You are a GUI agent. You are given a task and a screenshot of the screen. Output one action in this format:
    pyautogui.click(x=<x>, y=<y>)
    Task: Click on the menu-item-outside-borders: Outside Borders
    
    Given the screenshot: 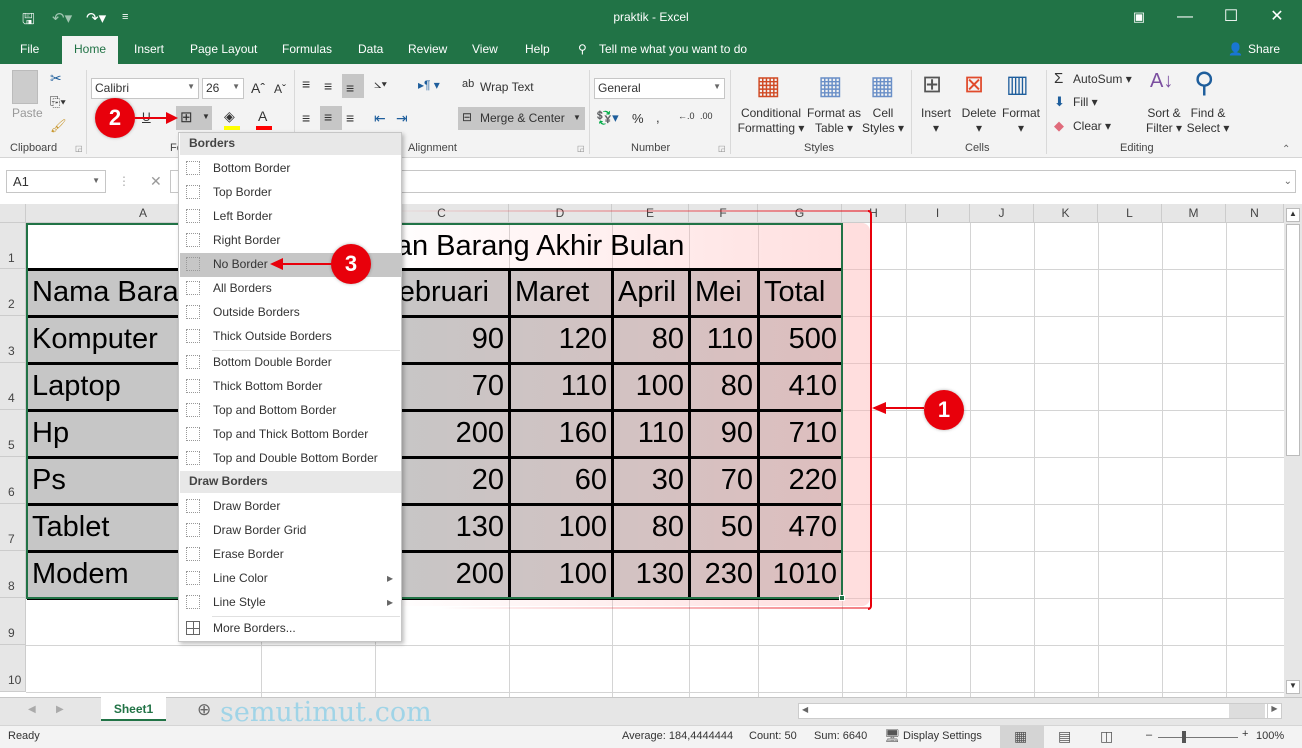 What is the action you would take?
    pyautogui.click(x=290, y=313)
    